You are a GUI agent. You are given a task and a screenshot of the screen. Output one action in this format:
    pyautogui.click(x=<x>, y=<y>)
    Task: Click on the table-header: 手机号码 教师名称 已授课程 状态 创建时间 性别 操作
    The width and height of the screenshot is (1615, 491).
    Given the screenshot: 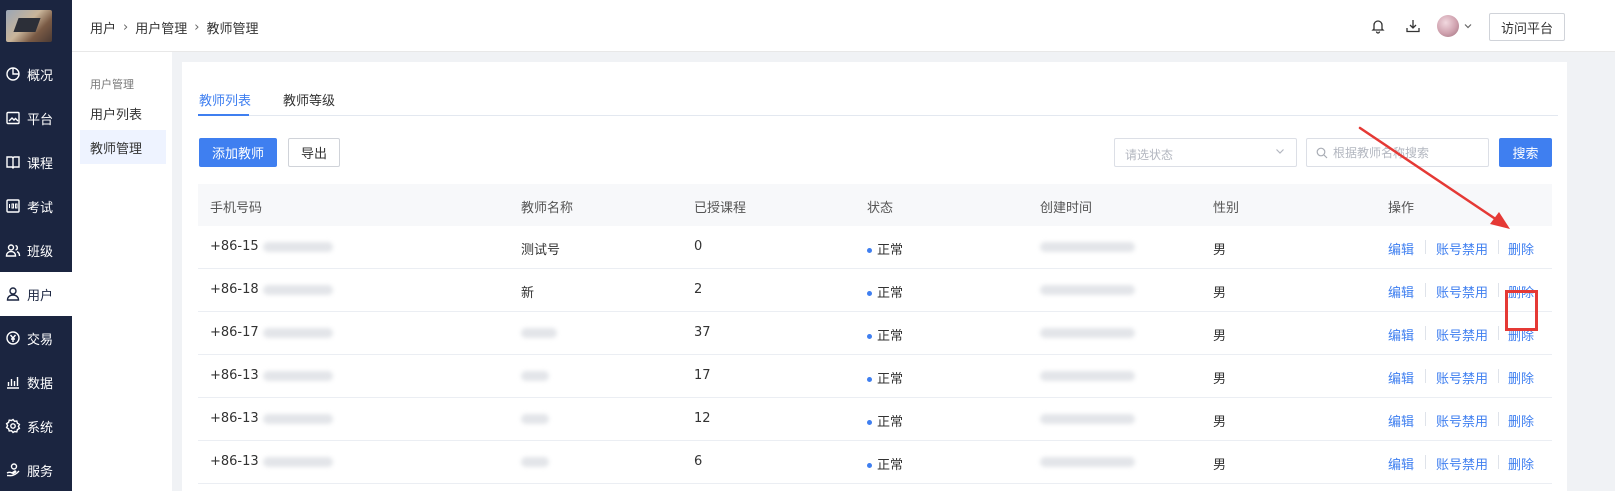 What is the action you would take?
    pyautogui.click(x=875, y=205)
    